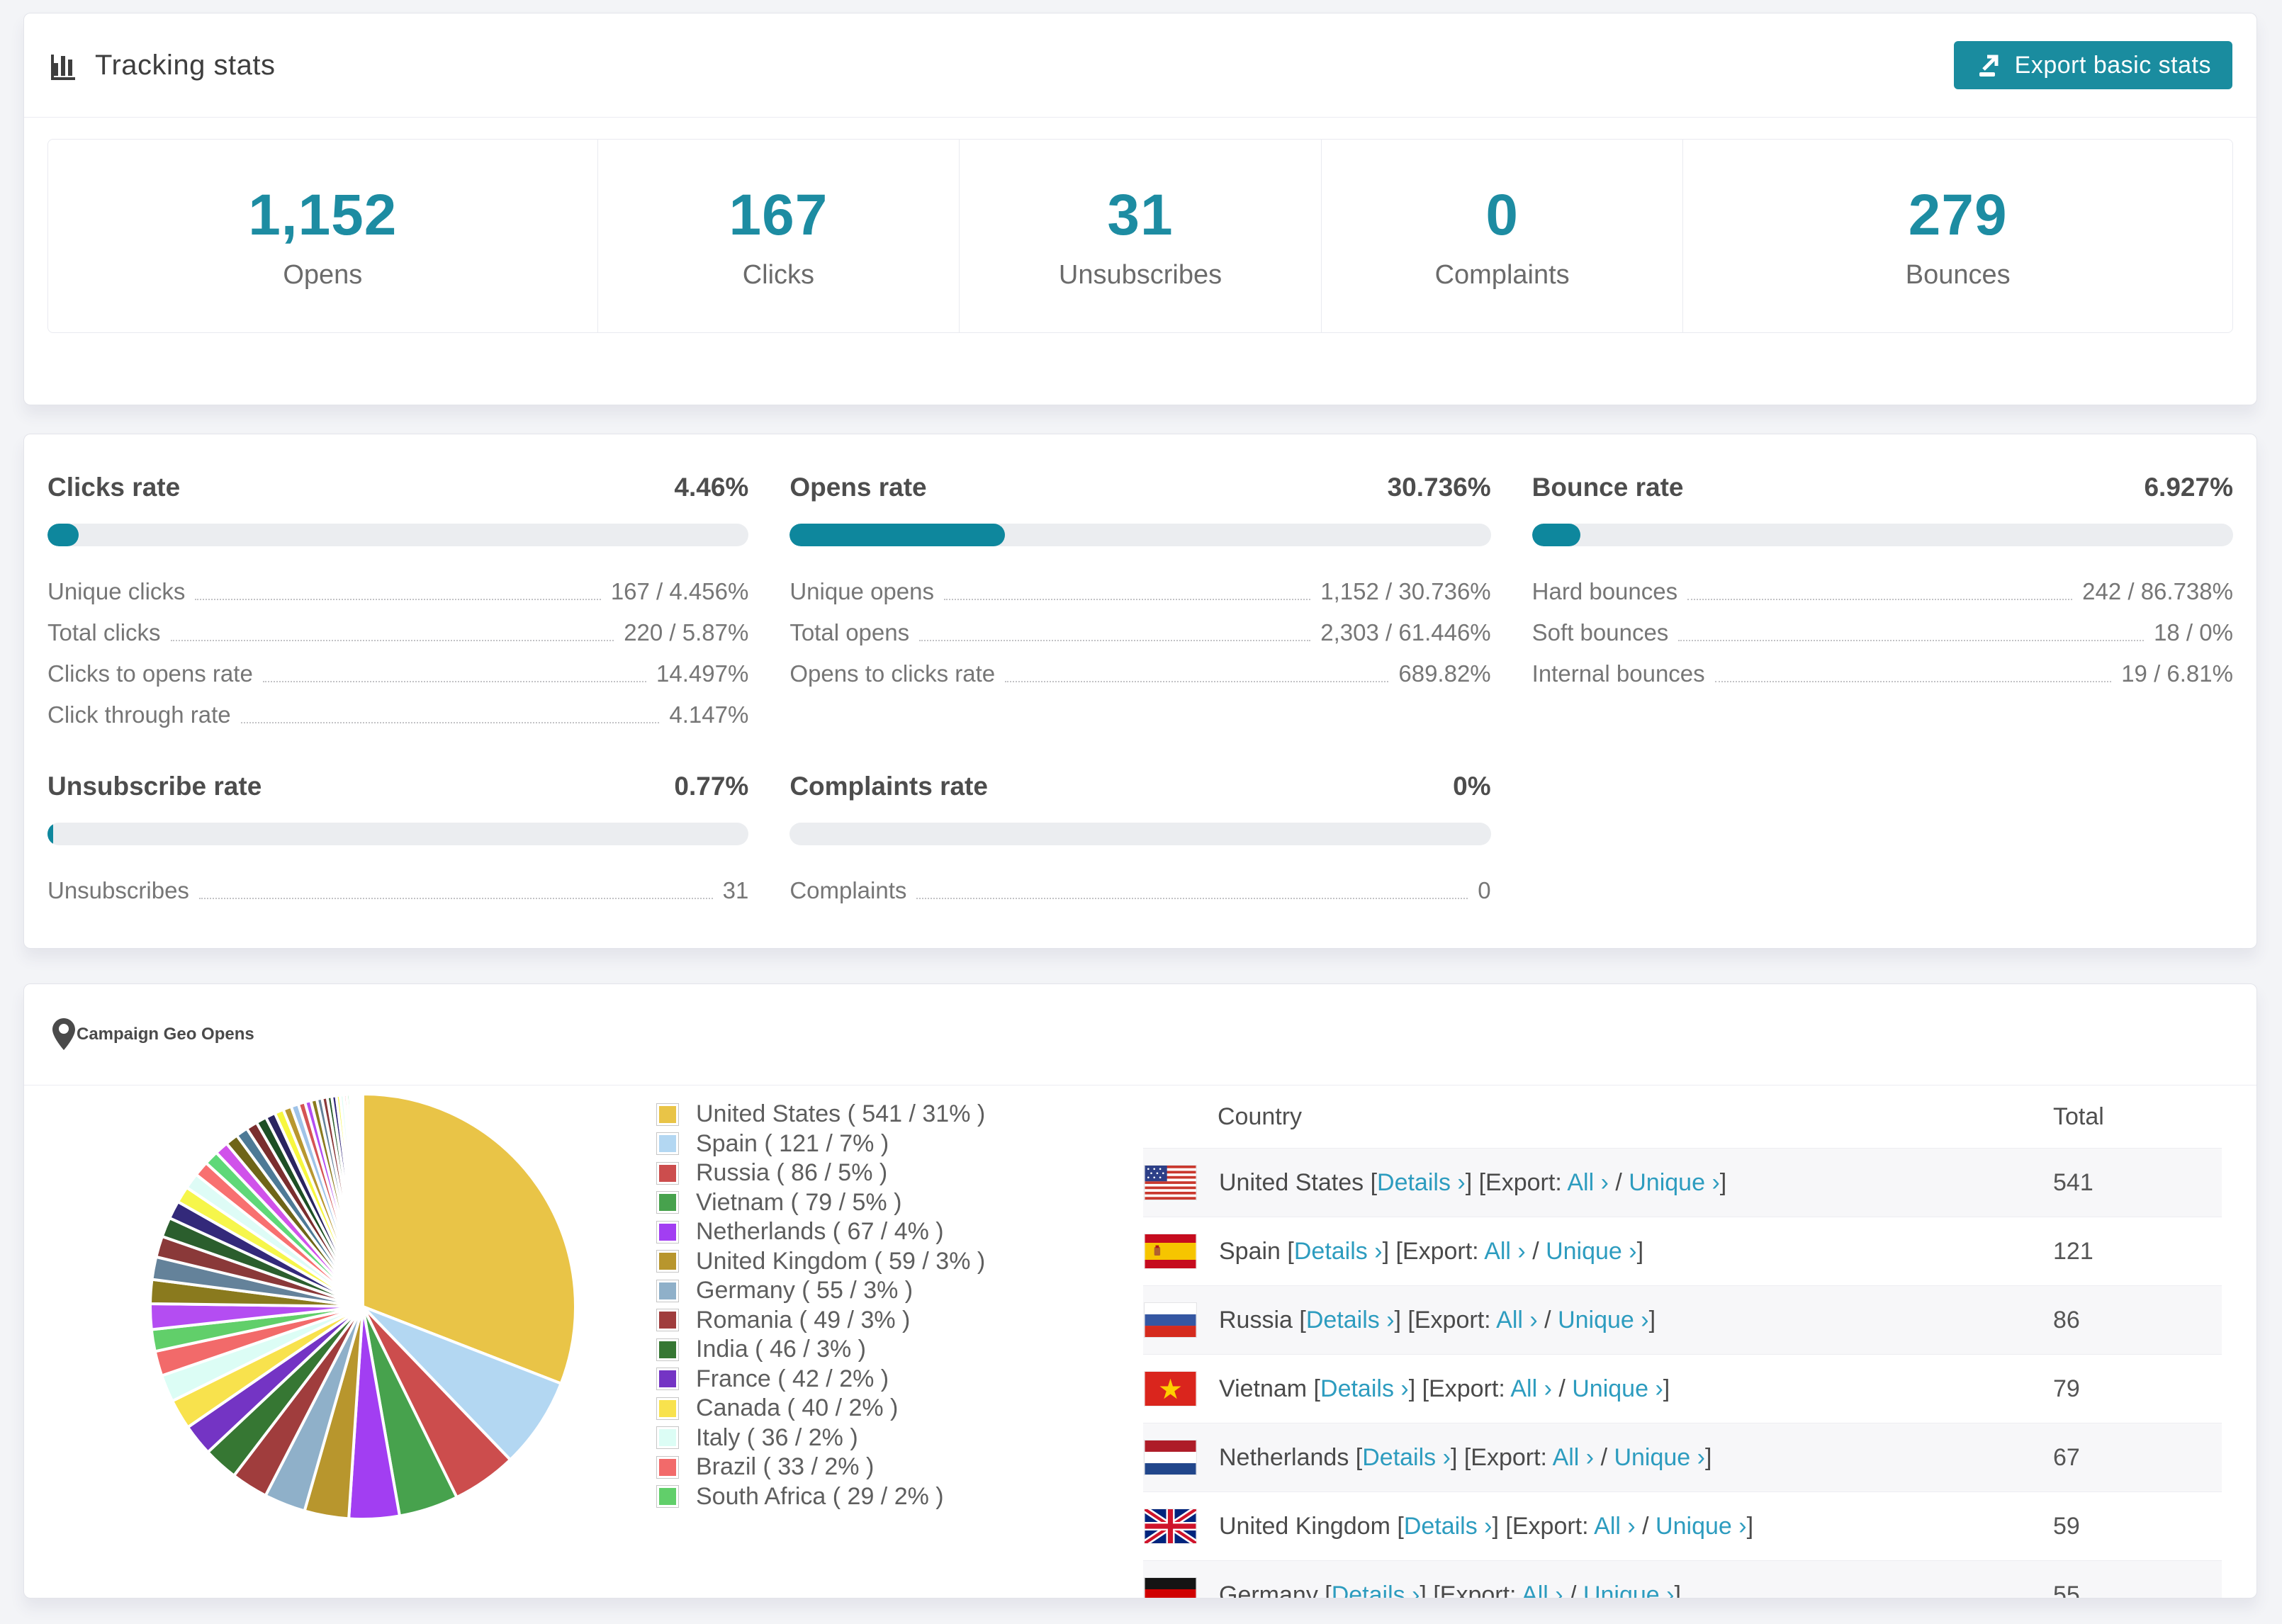 The width and height of the screenshot is (2282, 1624). What do you see at coordinates (362, 1200) in the screenshot?
I see `pie-slice-other` at bounding box center [362, 1200].